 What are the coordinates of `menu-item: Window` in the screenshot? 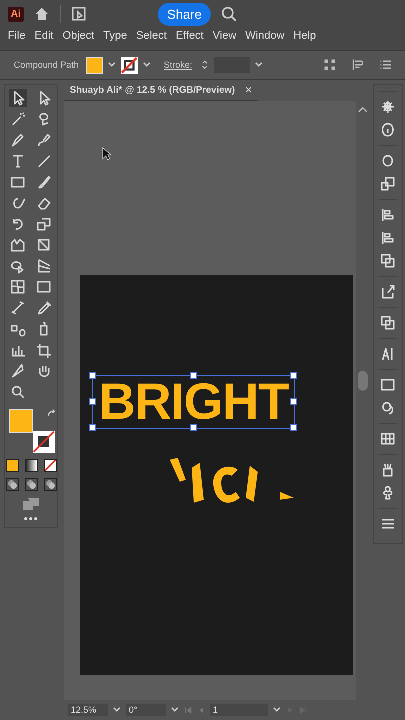 It's located at (265, 38).